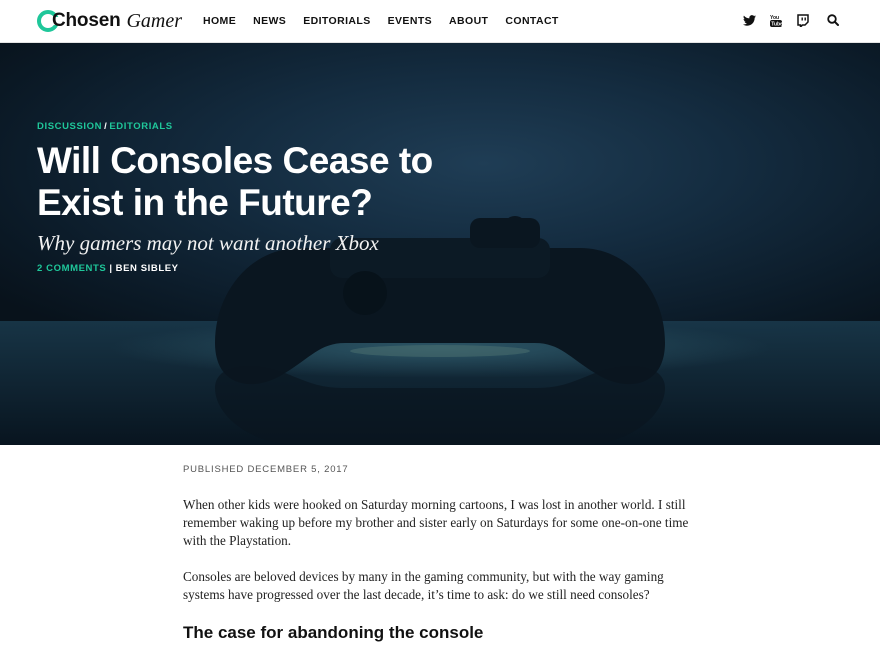 The height and width of the screenshot is (660, 880). Describe the element at coordinates (468, 21) in the screenshot. I see `nav-about: ABOUT` at that location.